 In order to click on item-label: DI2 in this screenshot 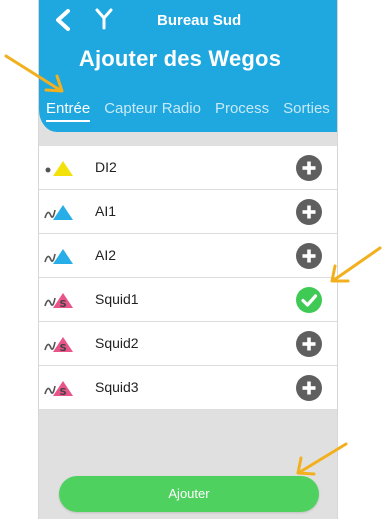, I will do `click(106, 167)`.